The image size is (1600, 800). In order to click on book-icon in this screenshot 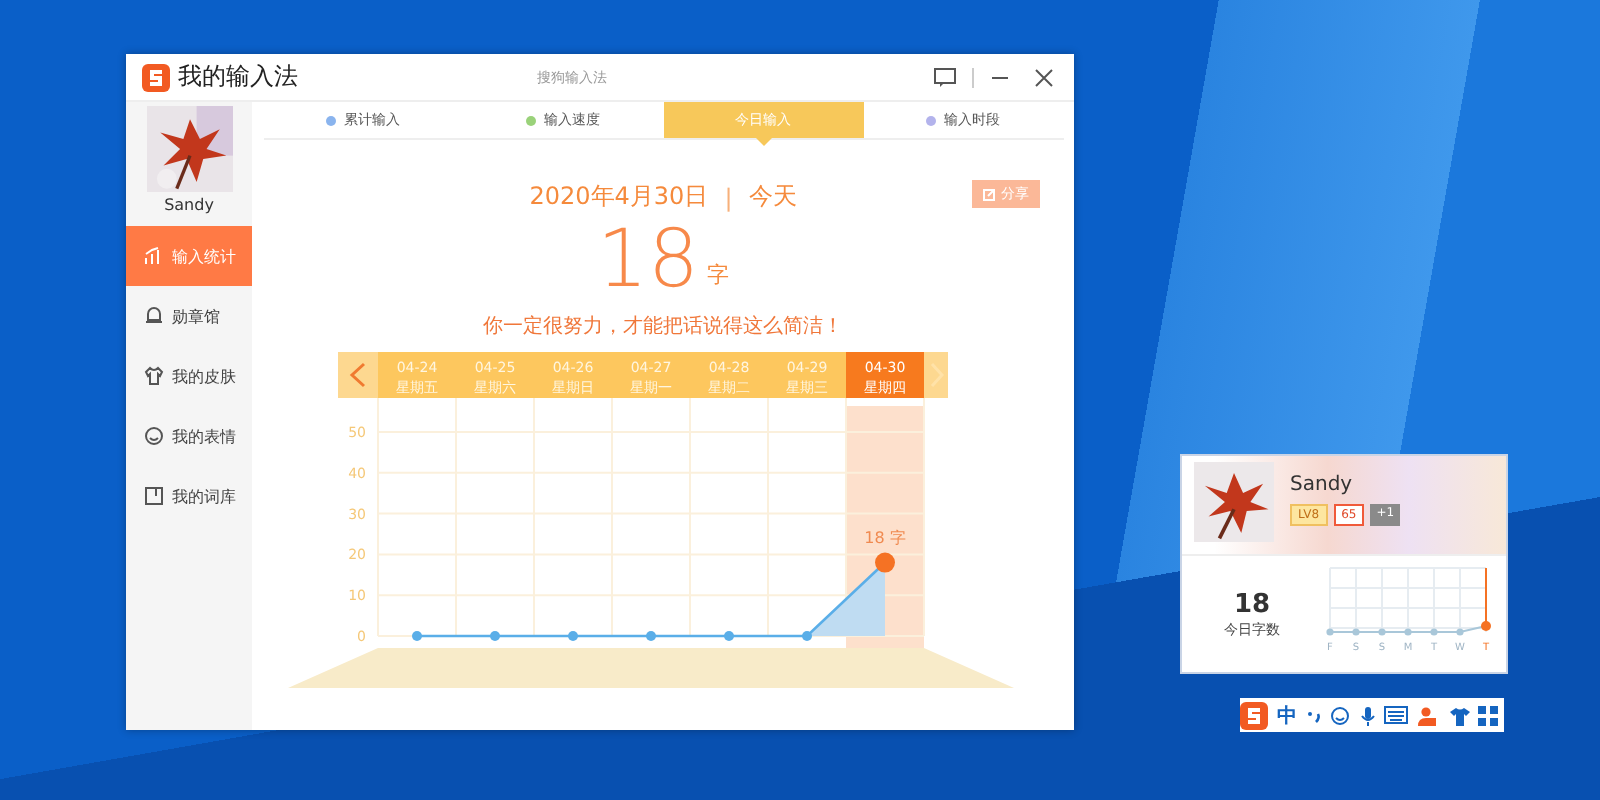, I will do `click(154, 496)`.